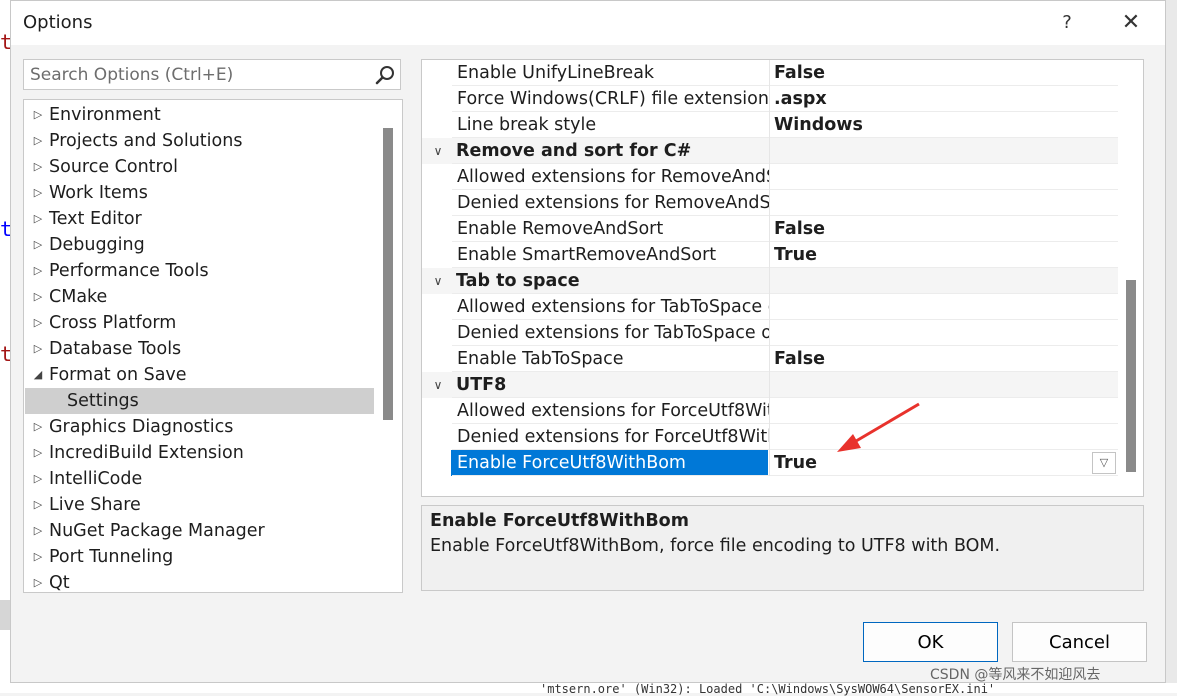 The image size is (1177, 696). I want to click on ok-button: OK, so click(930, 642).